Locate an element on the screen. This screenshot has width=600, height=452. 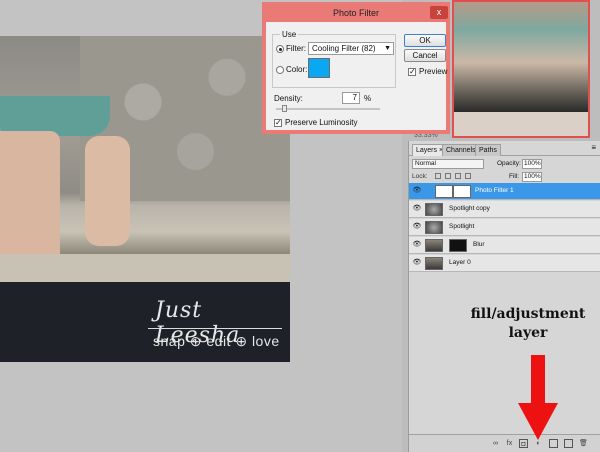
trash-icon: 🗑 is located at coordinates (583, 443).